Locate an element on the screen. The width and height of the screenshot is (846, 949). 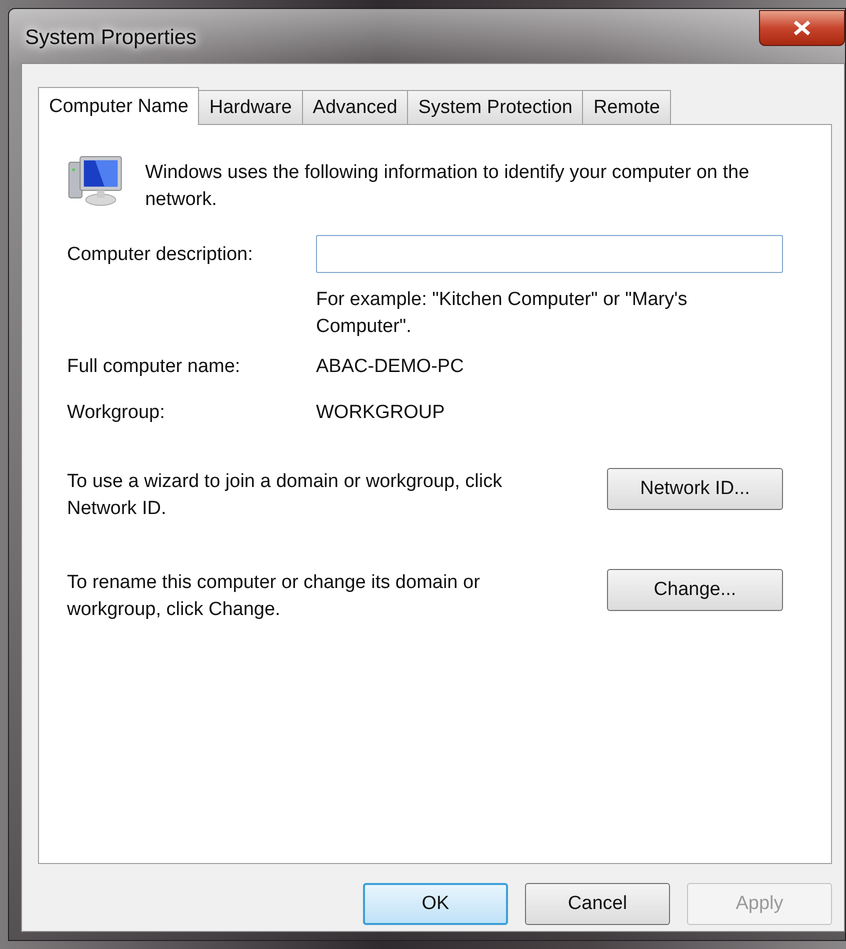
dialog-button: OK is located at coordinates (435, 904).